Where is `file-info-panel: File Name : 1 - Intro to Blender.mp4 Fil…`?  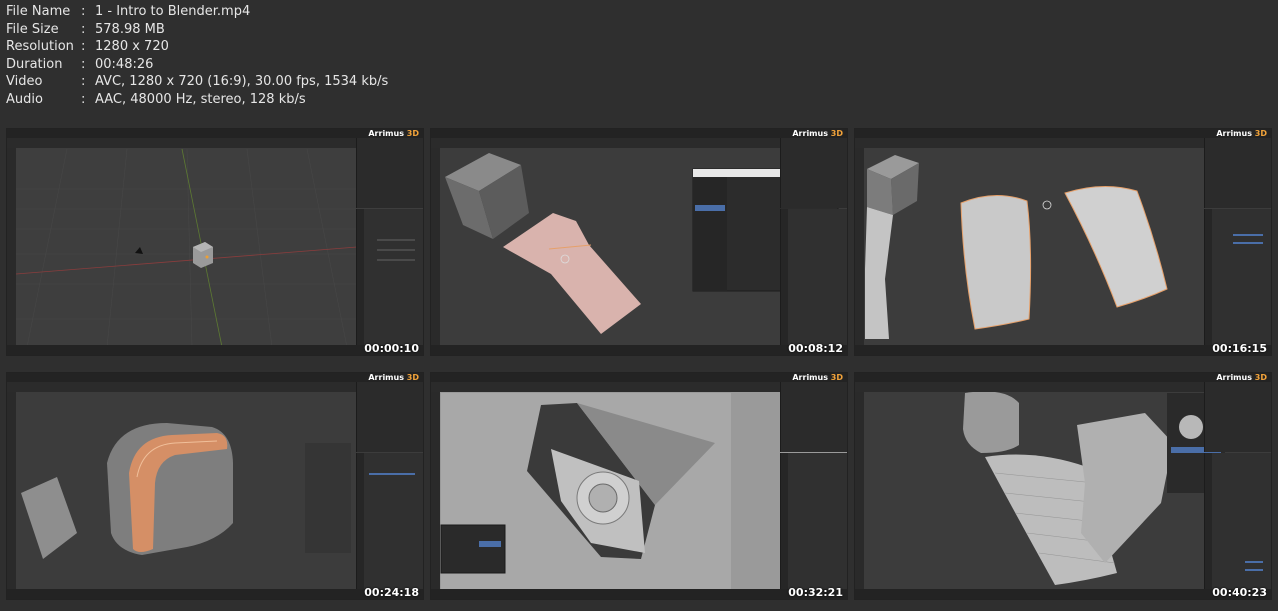
file-info-panel: File Name : 1 - Intro to Blender.mp4 Fil… is located at coordinates (197, 56).